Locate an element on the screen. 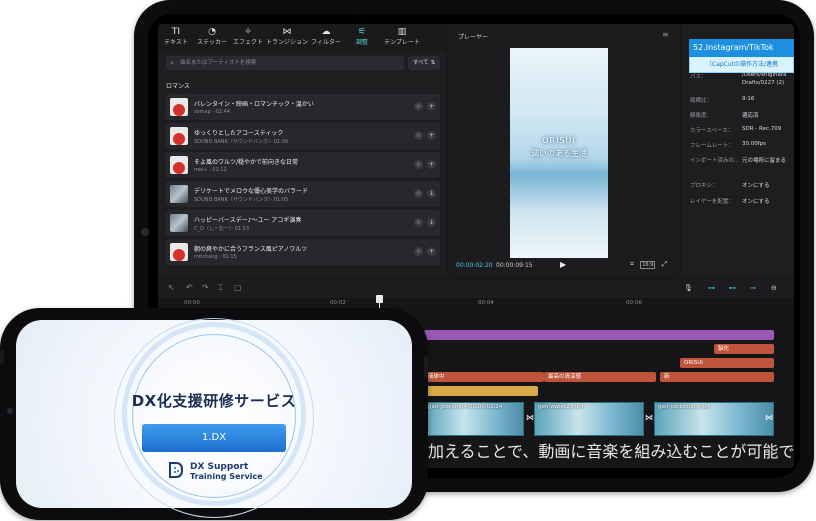 The height and width of the screenshot is (521, 816). logo-line2: Training Service is located at coordinates (226, 476).